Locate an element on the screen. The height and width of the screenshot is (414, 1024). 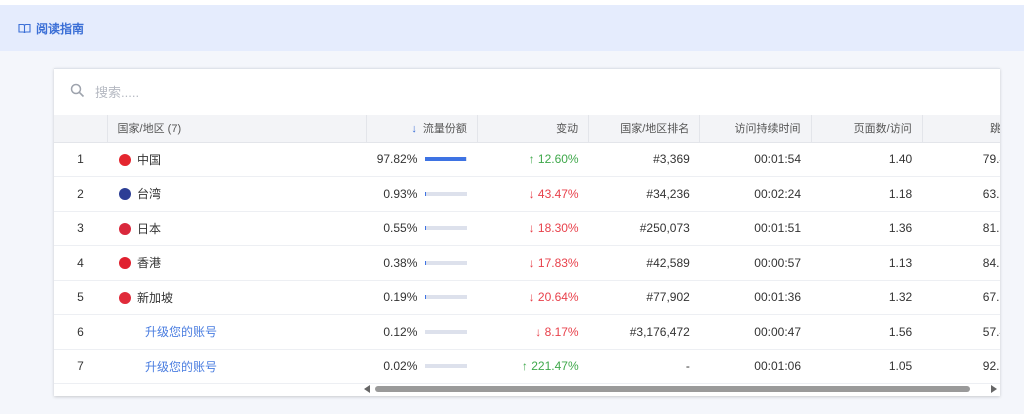
country-cell: 香港 is located at coordinates (237, 263).